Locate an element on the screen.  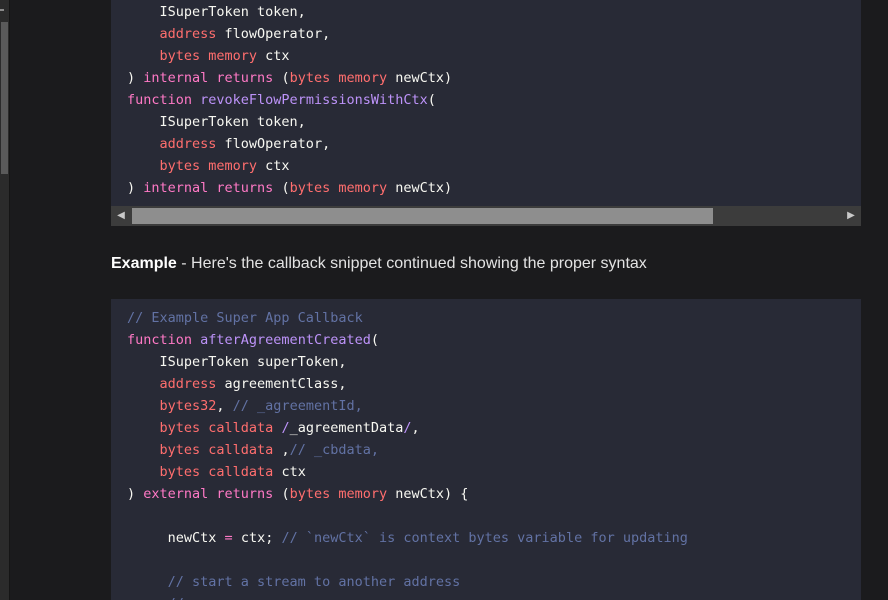
code-line: // Example Super App Callback is located at coordinates (399, 318).